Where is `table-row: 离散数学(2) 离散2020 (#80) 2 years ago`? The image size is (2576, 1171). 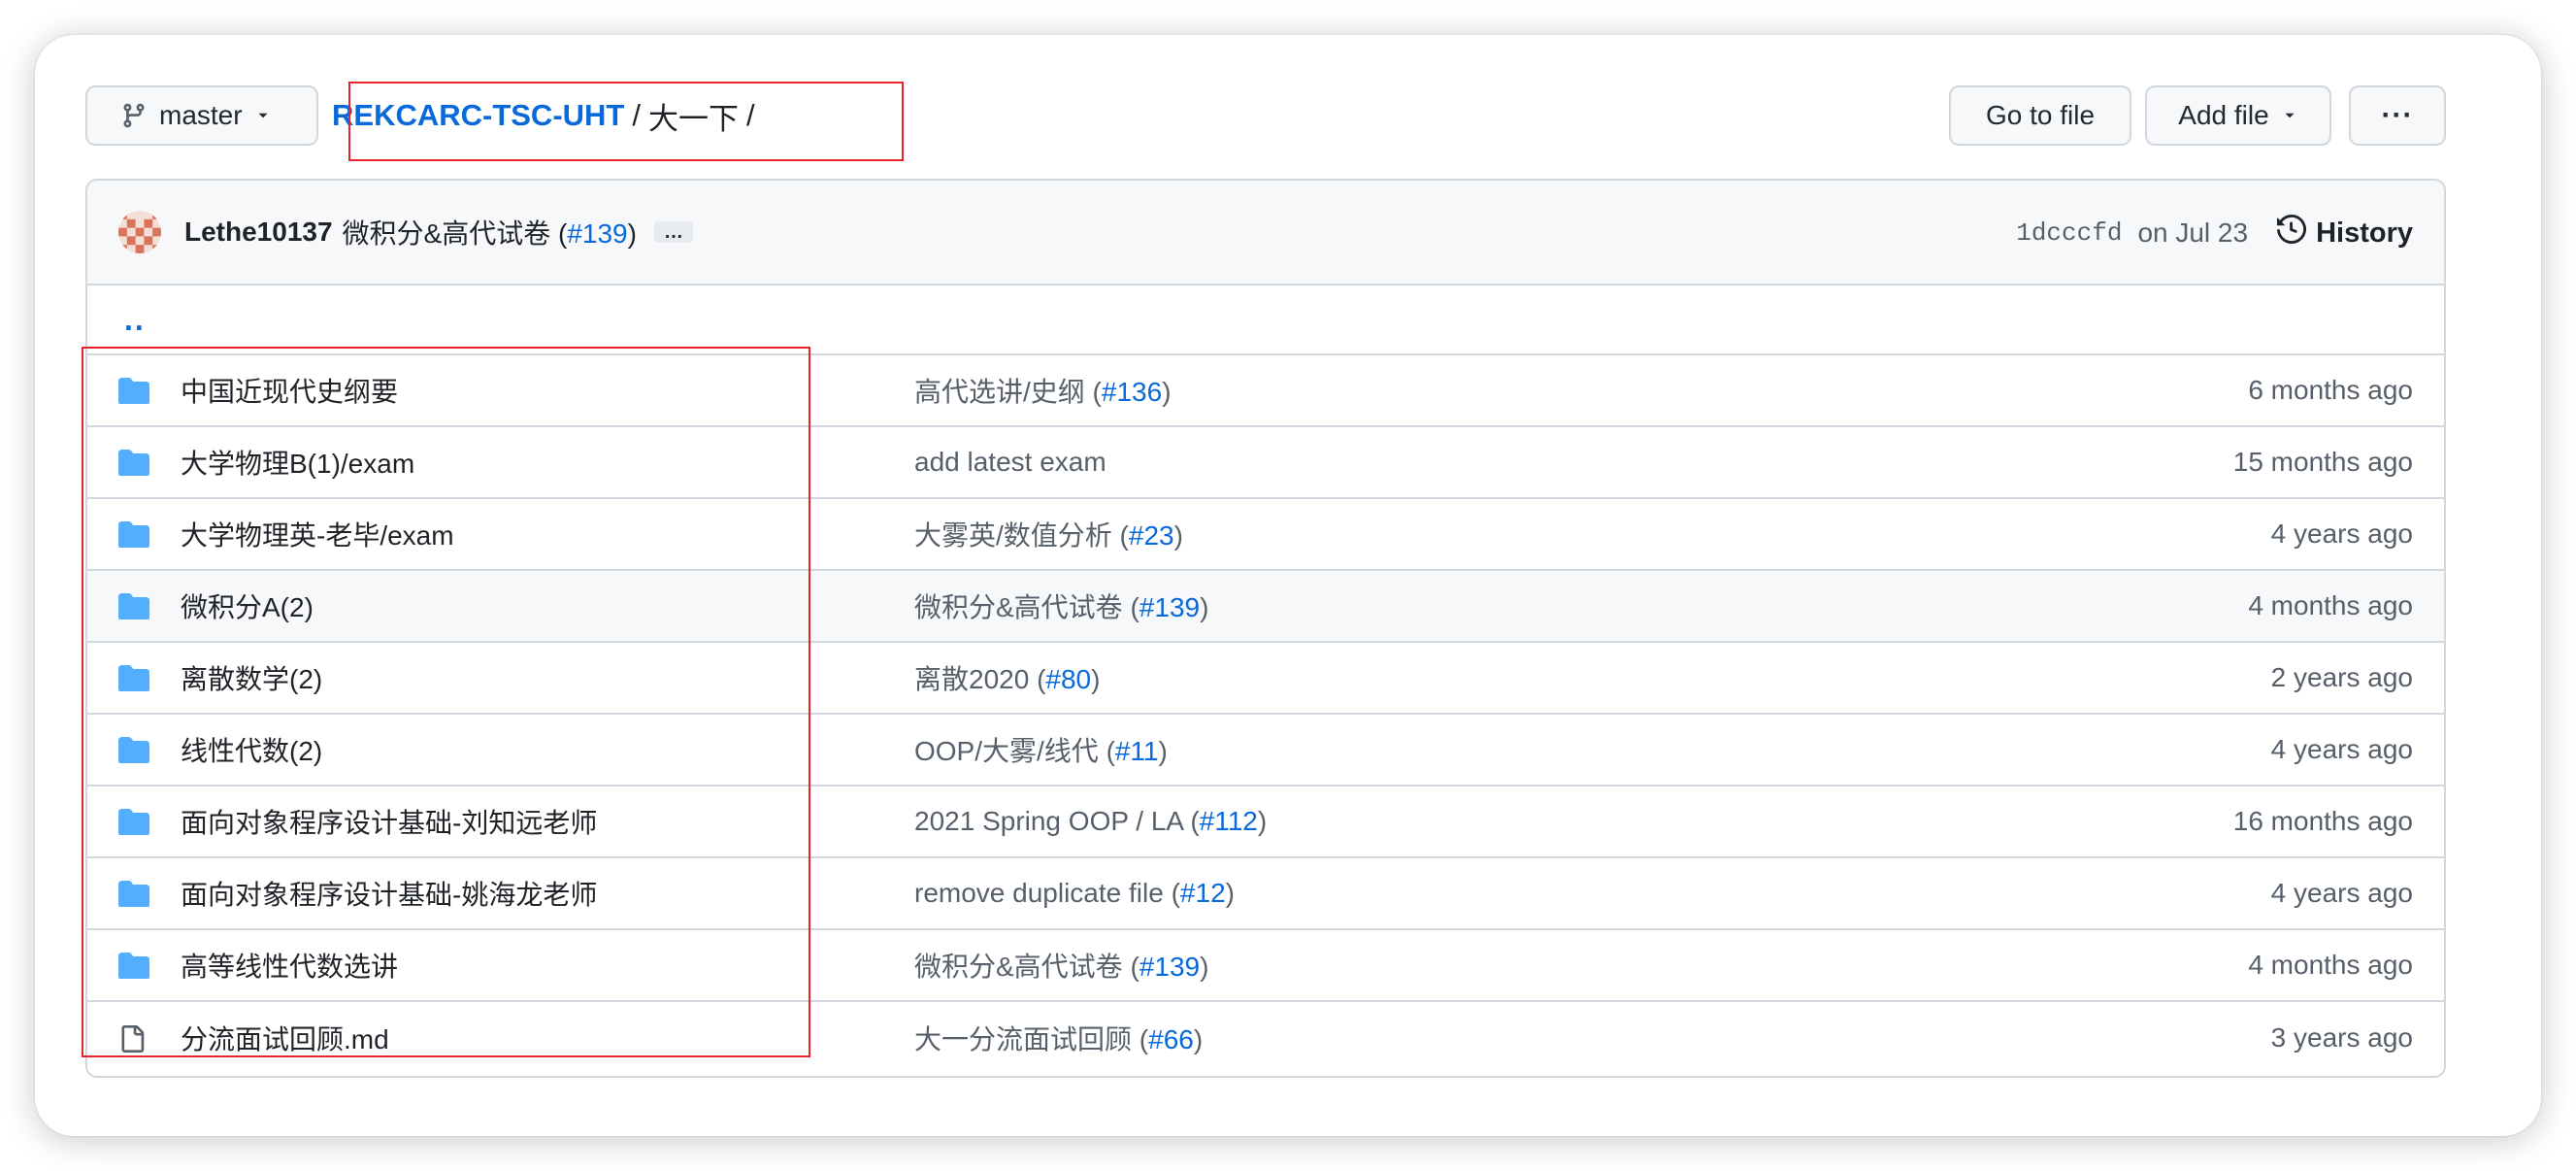 table-row: 离散数学(2) 离散2020 (#80) 2 years ago is located at coordinates (1265, 679).